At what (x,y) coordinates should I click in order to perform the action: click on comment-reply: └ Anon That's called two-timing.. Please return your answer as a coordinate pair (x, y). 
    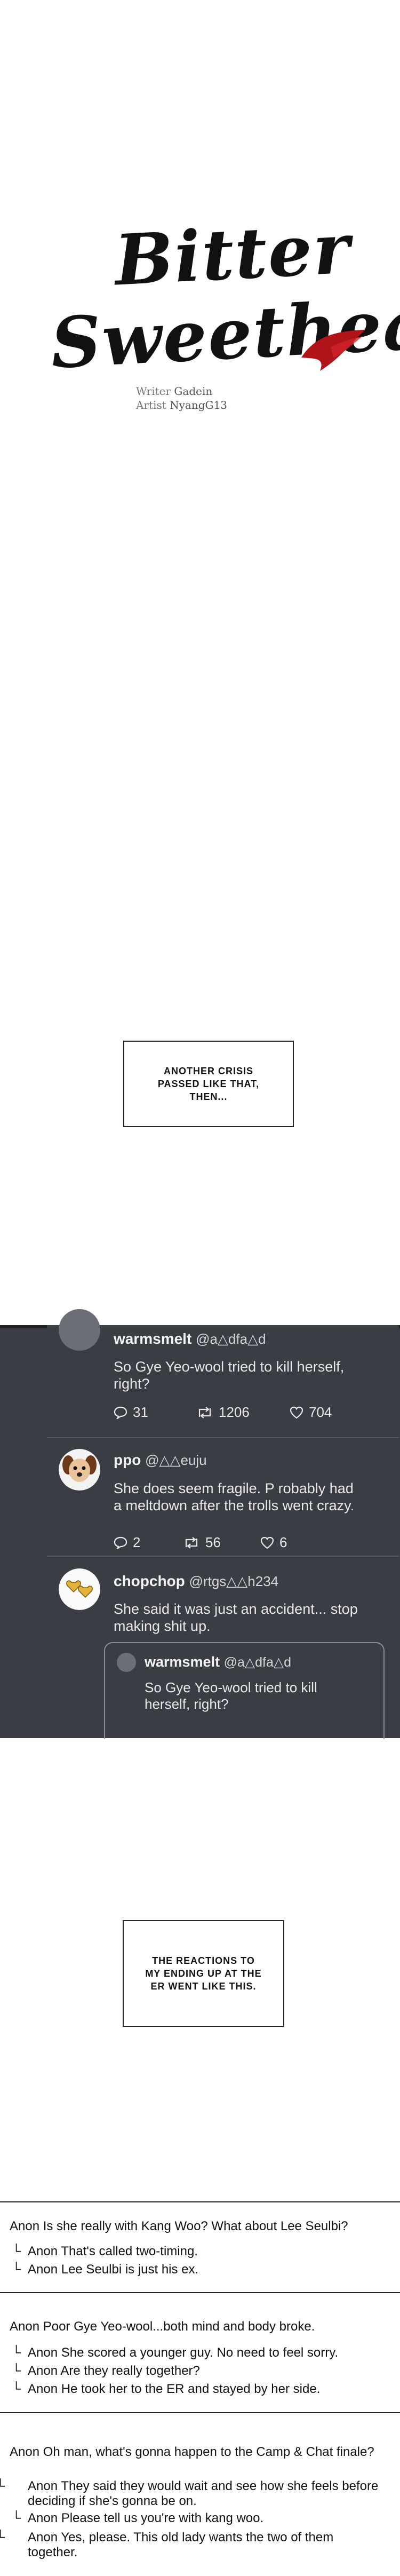
    Looking at the image, I should click on (105, 2251).